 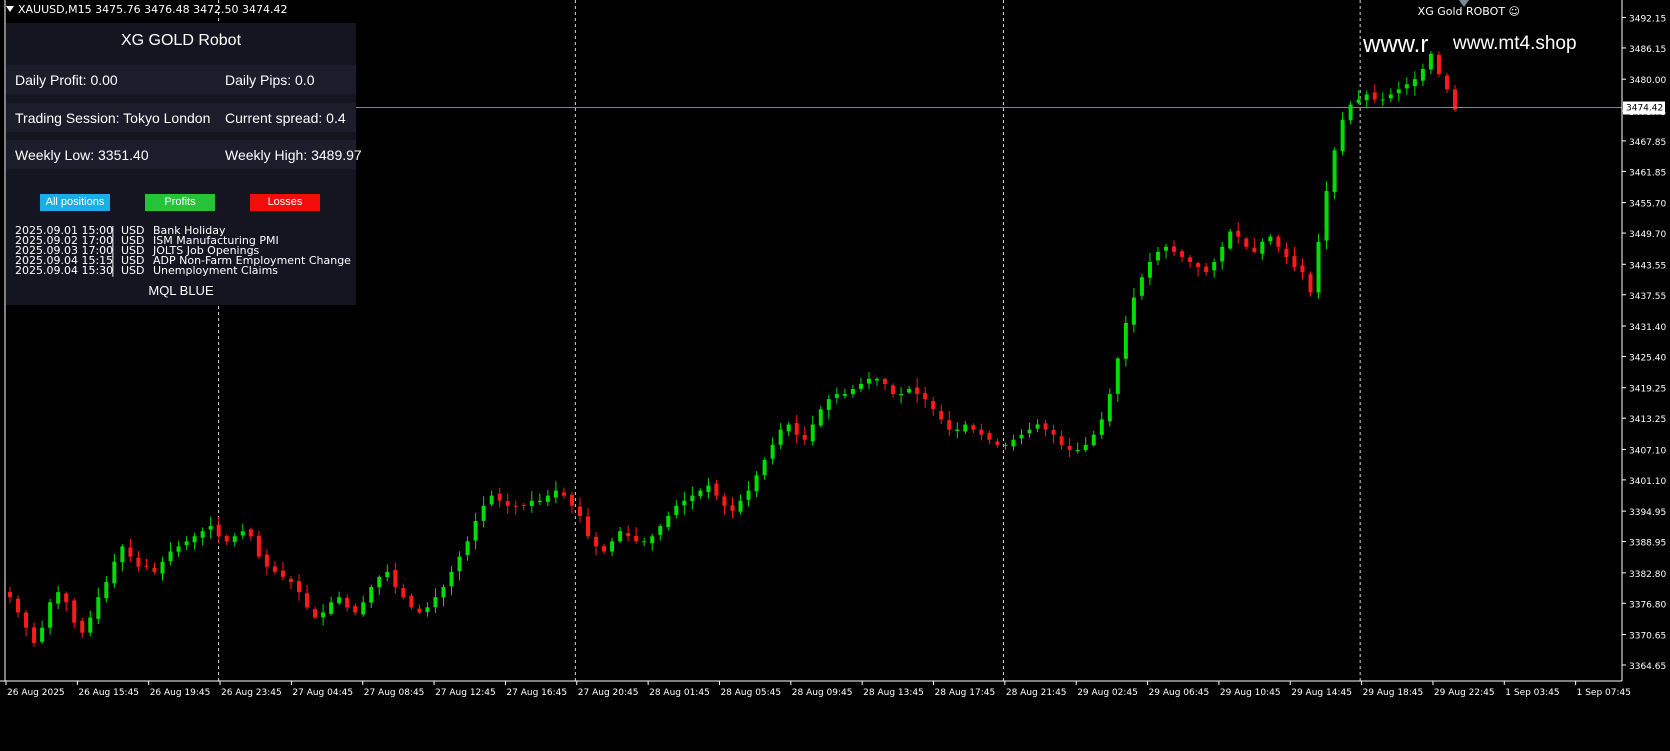 I want to click on price-tick-label: 3455.70, so click(x=1647, y=205).